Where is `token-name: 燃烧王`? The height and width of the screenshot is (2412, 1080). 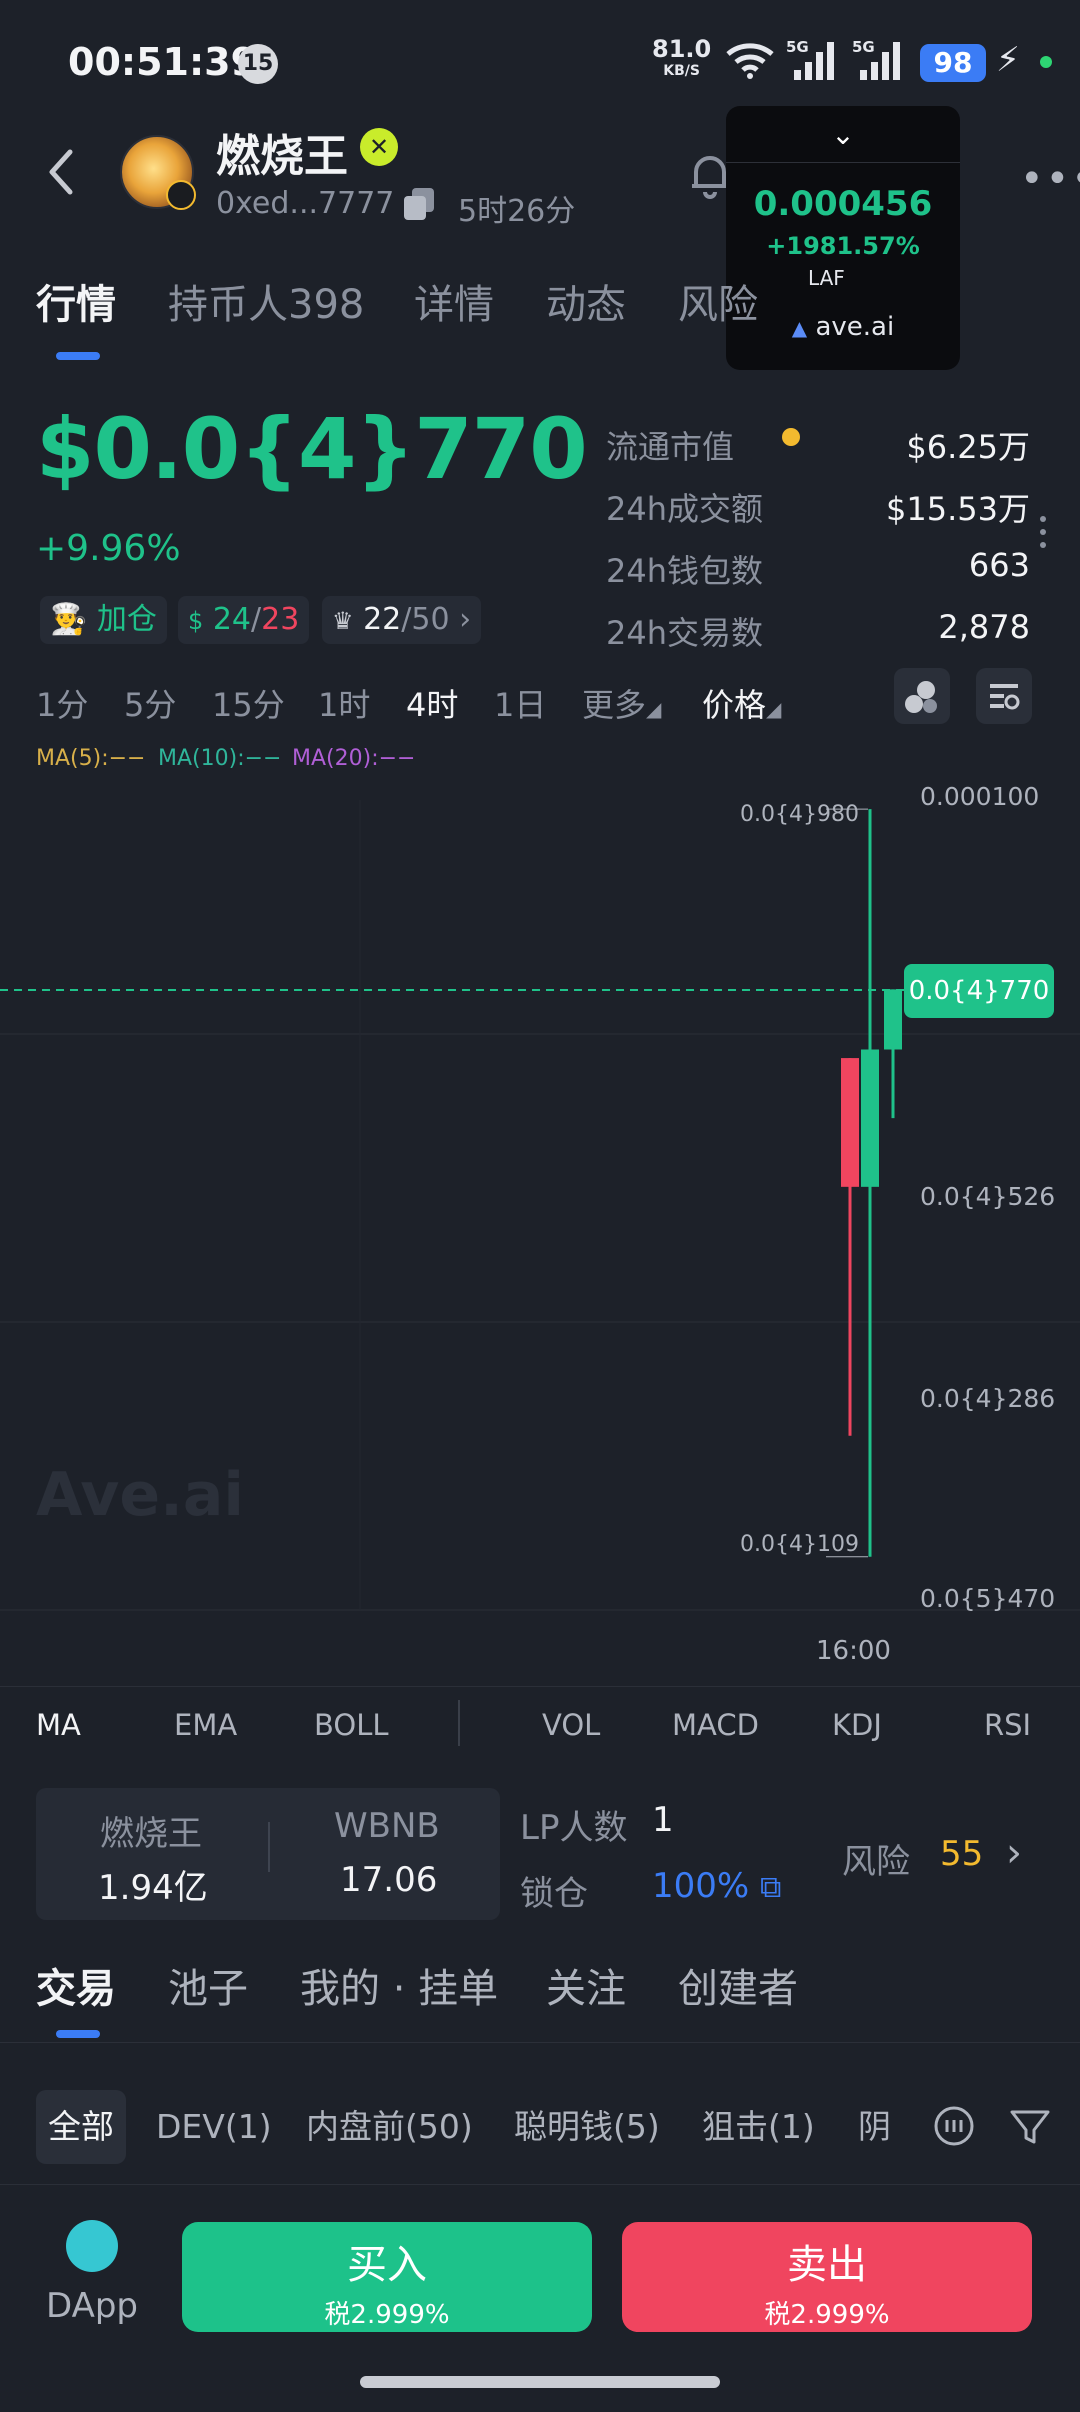
token-name: 燃烧王 is located at coordinates (282, 156).